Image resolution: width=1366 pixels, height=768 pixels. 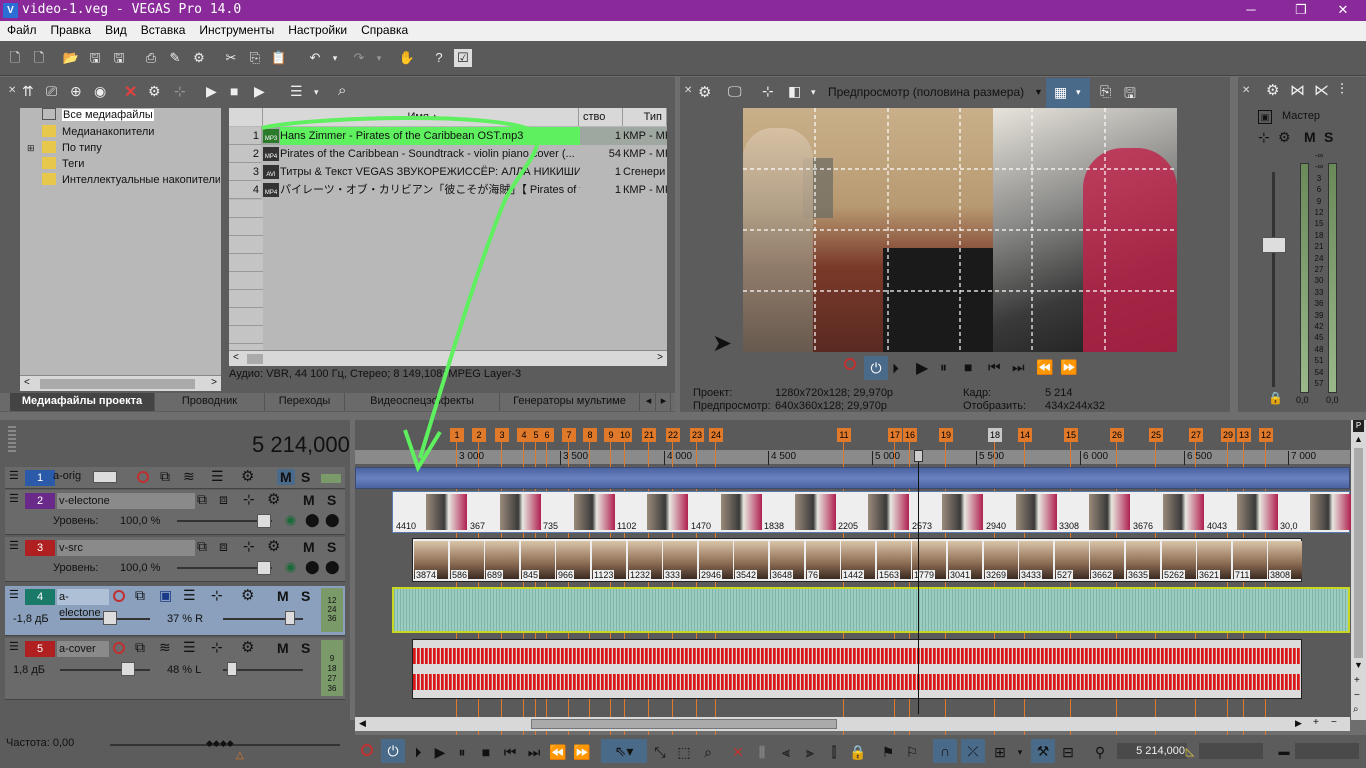 I want to click on zoom-in-icon: +, so click(x=1357, y=680).